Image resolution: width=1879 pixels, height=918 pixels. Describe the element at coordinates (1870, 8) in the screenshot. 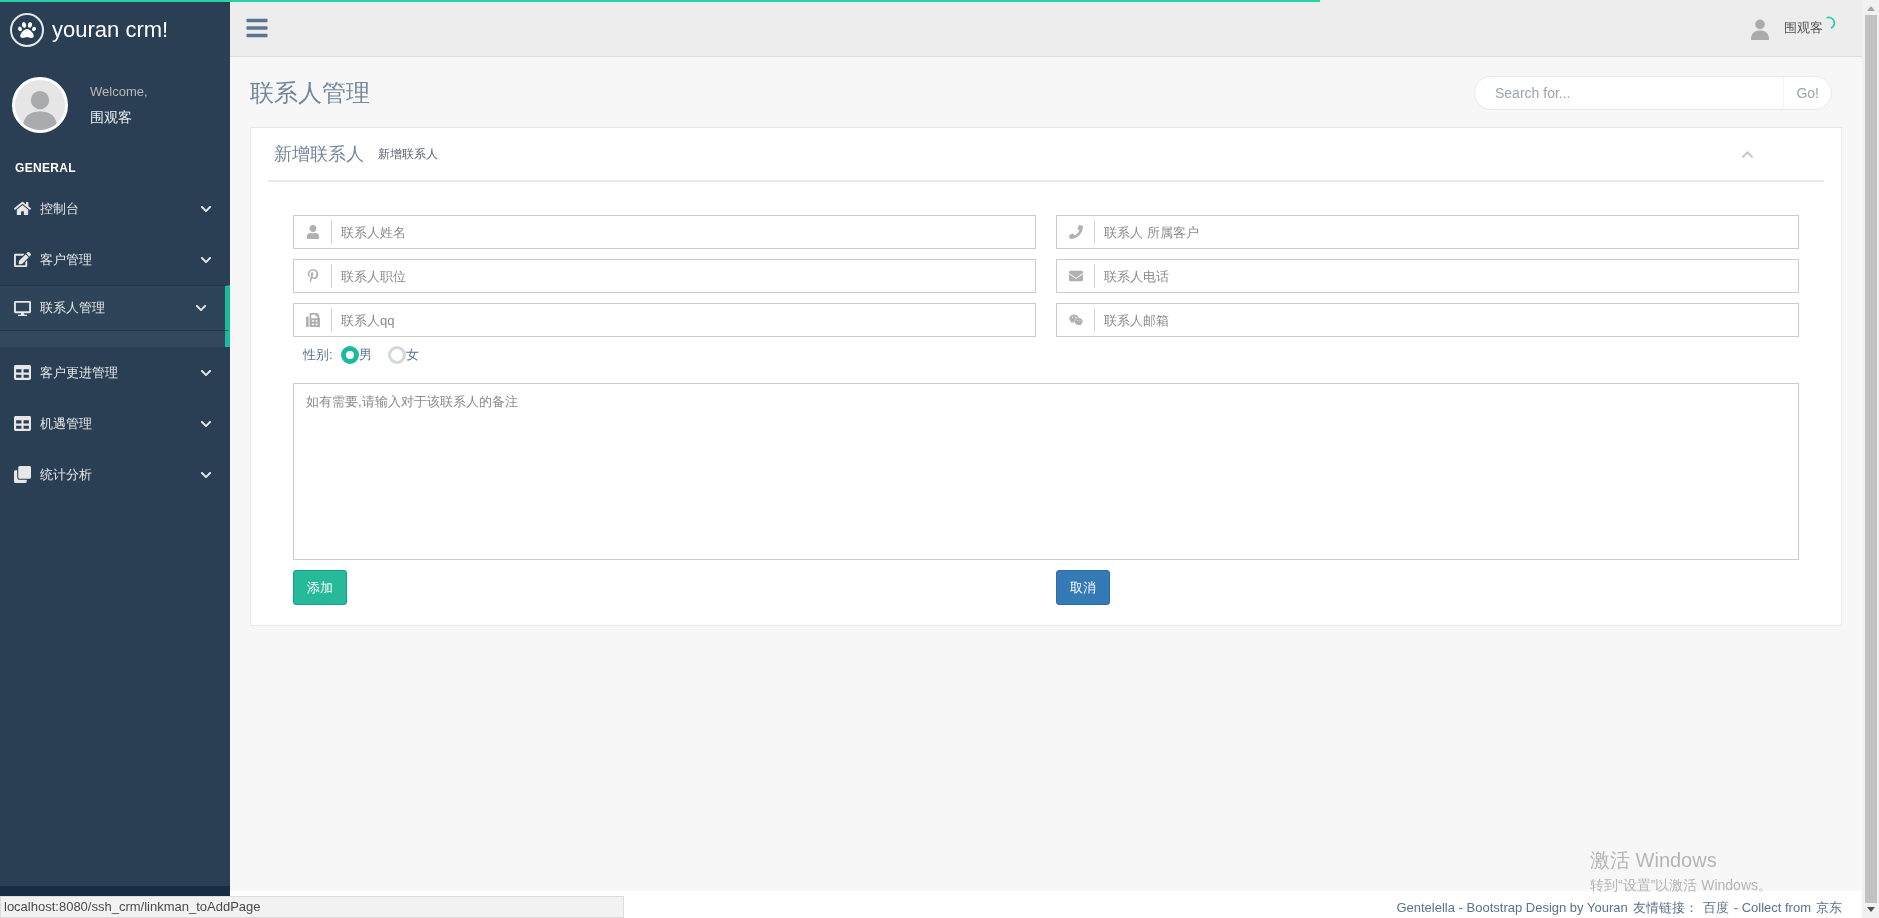

I see `scroll-up-icon` at that location.